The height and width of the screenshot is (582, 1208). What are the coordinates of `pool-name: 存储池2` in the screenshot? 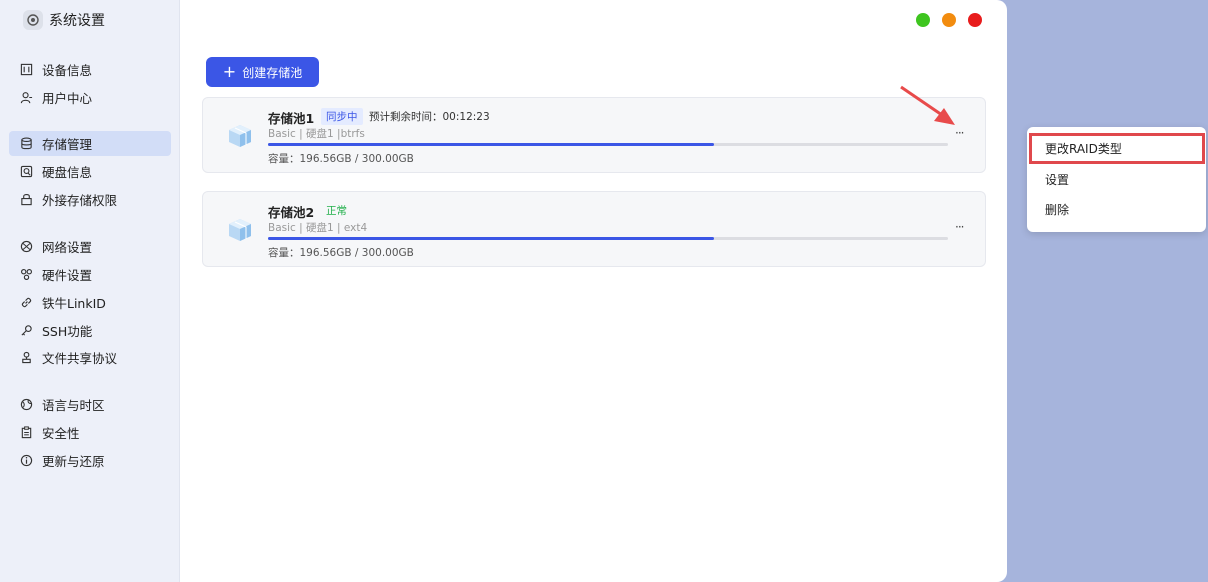 It's located at (291, 212).